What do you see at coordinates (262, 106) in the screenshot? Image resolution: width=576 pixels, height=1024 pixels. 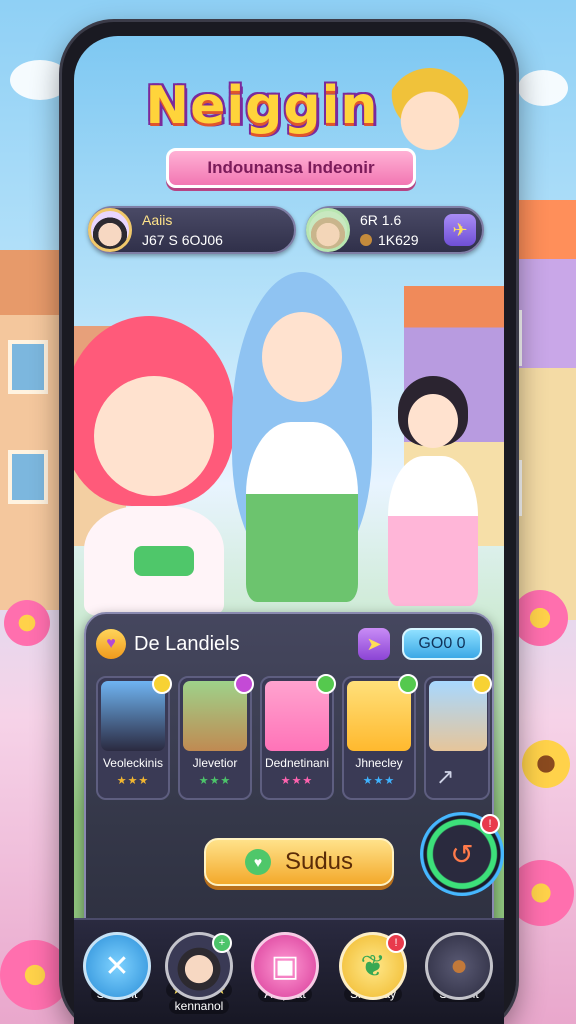 I see `game-logo: Neiggin` at bounding box center [262, 106].